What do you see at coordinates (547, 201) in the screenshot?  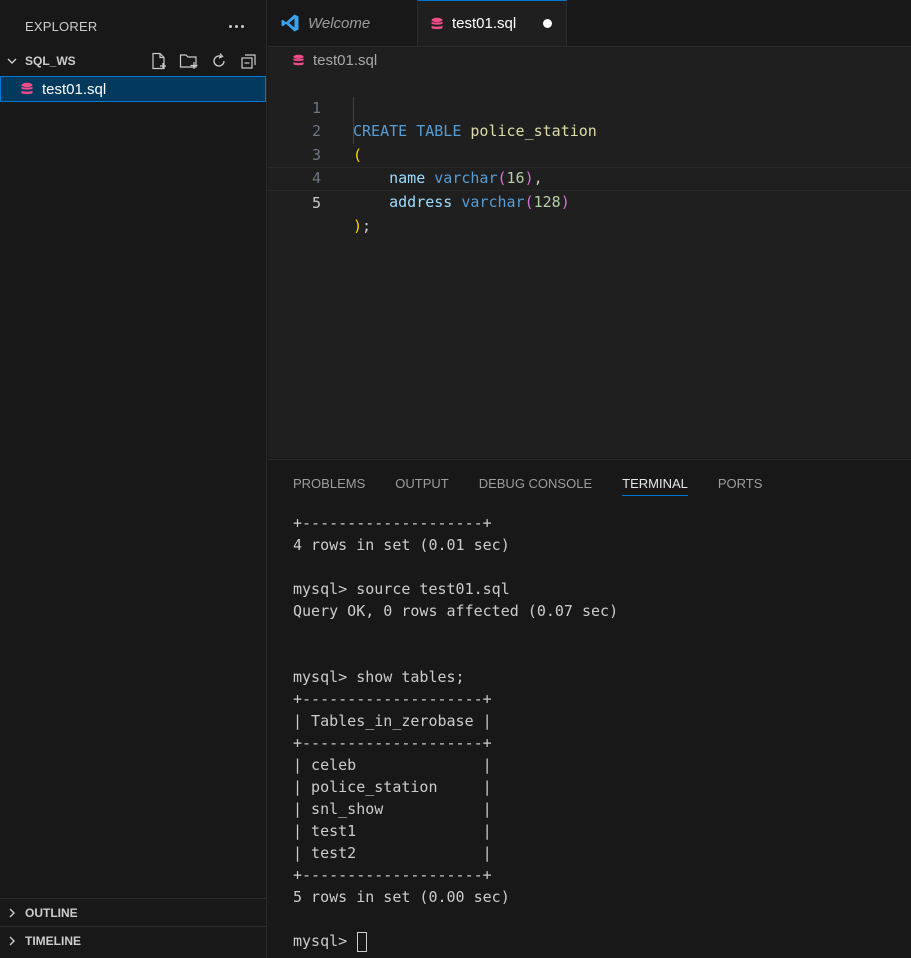 I see `number: 128` at bounding box center [547, 201].